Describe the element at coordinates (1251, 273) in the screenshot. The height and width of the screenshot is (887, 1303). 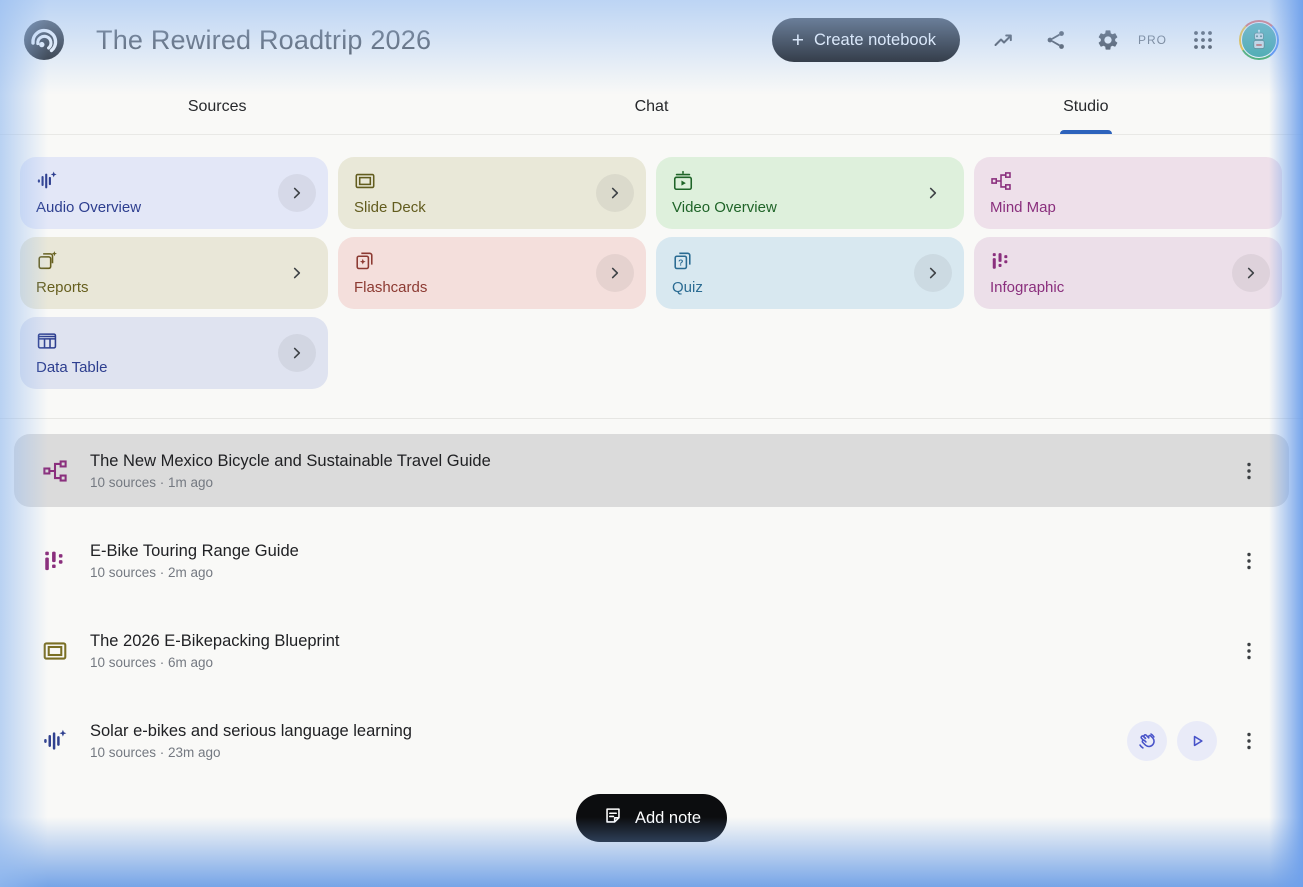
I see `open-infographic-chevron` at that location.